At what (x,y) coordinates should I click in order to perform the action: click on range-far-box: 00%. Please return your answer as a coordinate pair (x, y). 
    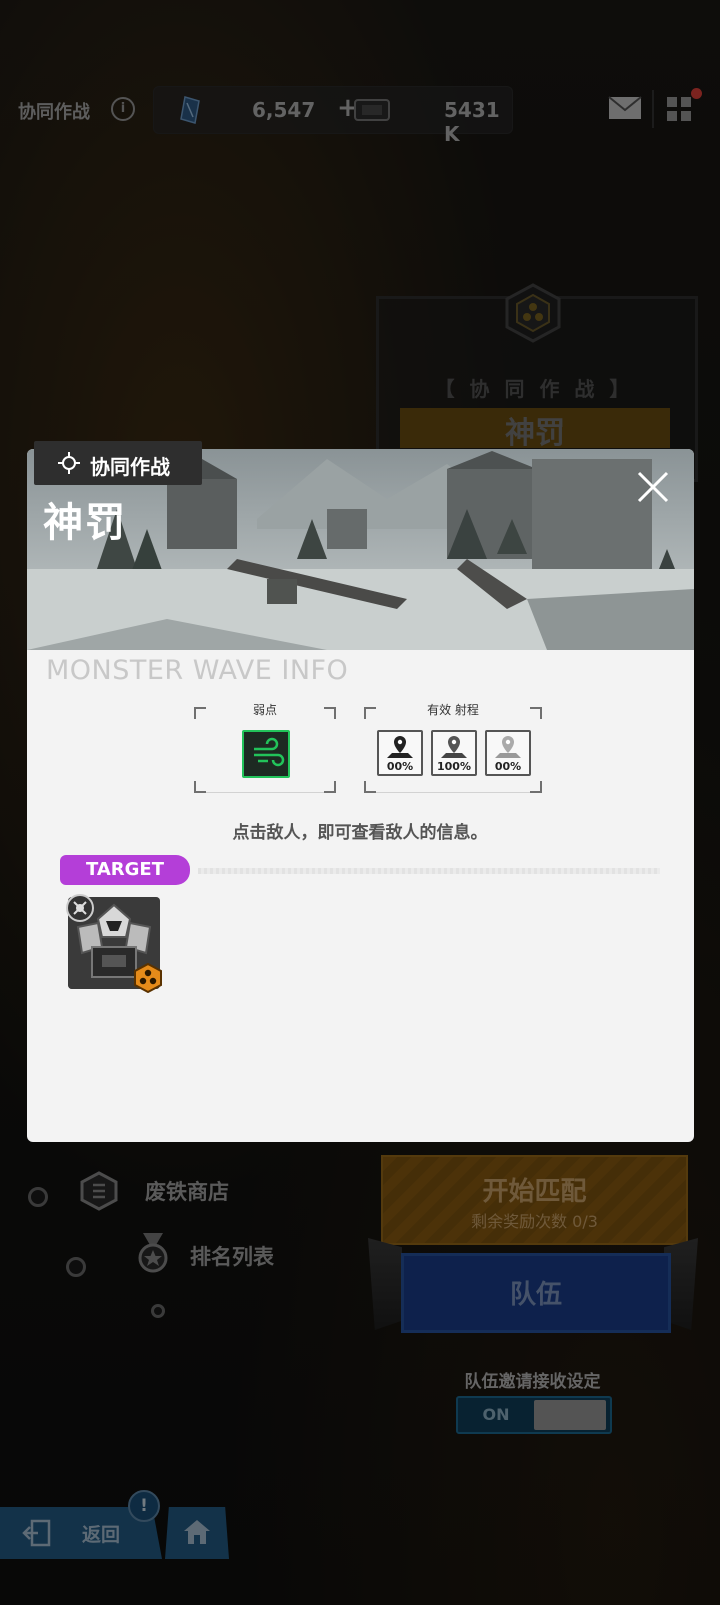
    Looking at the image, I should click on (508, 753).